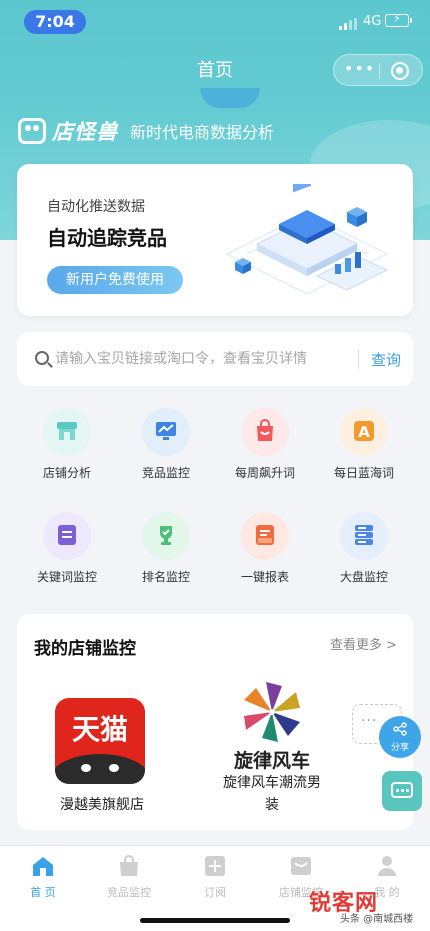 This screenshot has width=430, height=931. I want to click on store-logo-text: 旋律风车, so click(271, 761).